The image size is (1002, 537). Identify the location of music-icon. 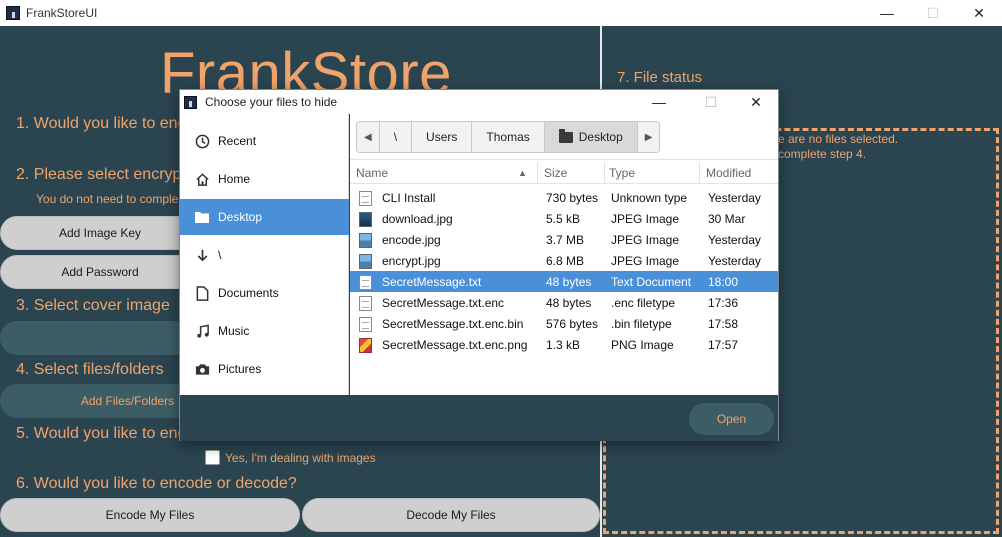
(202, 331).